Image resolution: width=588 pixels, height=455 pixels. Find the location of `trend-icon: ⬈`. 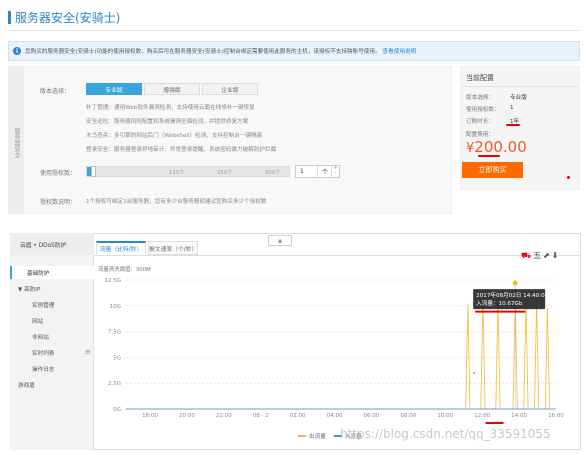

trend-icon: ⬈ is located at coordinates (547, 255).